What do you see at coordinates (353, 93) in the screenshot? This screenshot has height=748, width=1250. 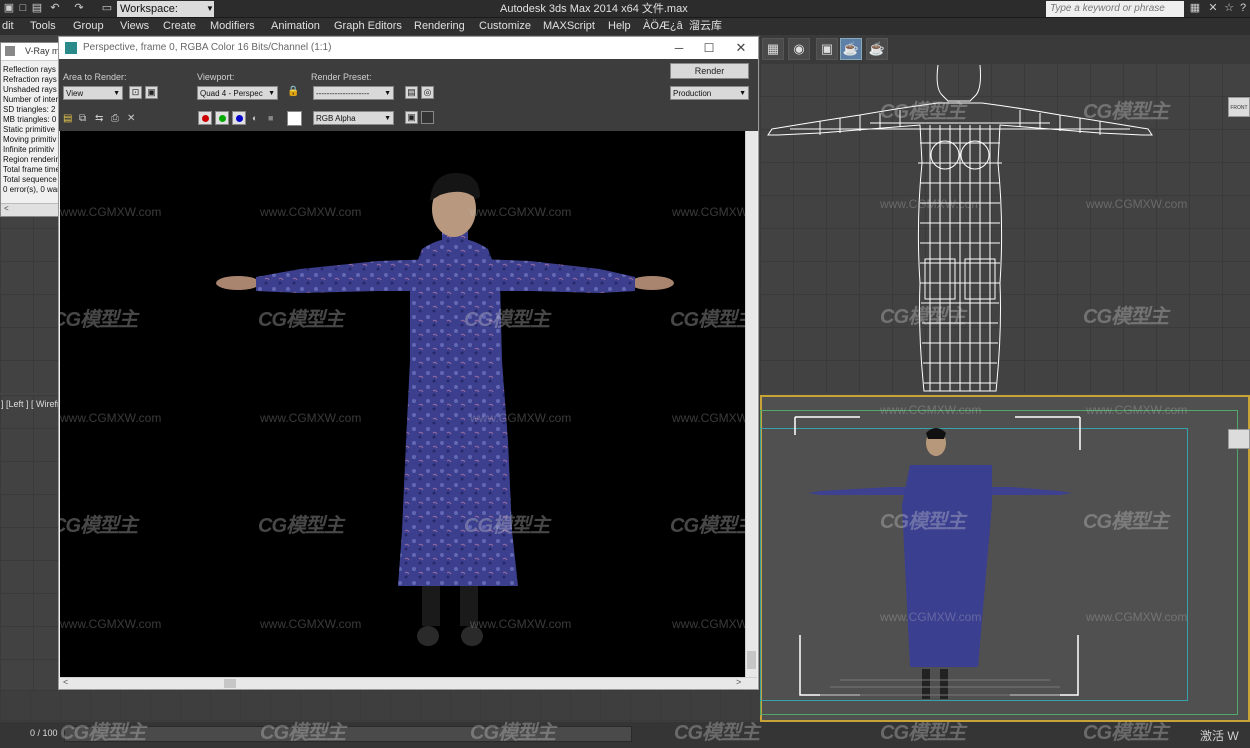 I see `render-preset-dropdown: -------------------- ▼` at bounding box center [353, 93].